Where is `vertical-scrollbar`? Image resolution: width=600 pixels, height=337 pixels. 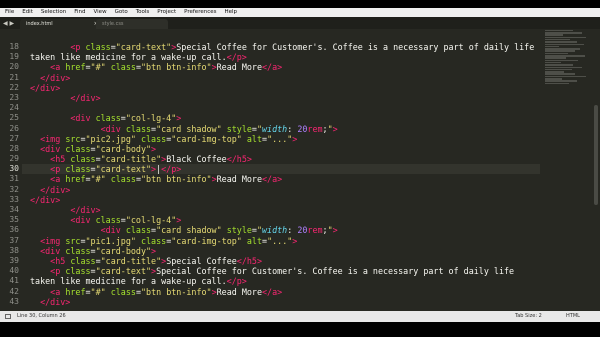
vertical-scrollbar is located at coordinates (596, 155).